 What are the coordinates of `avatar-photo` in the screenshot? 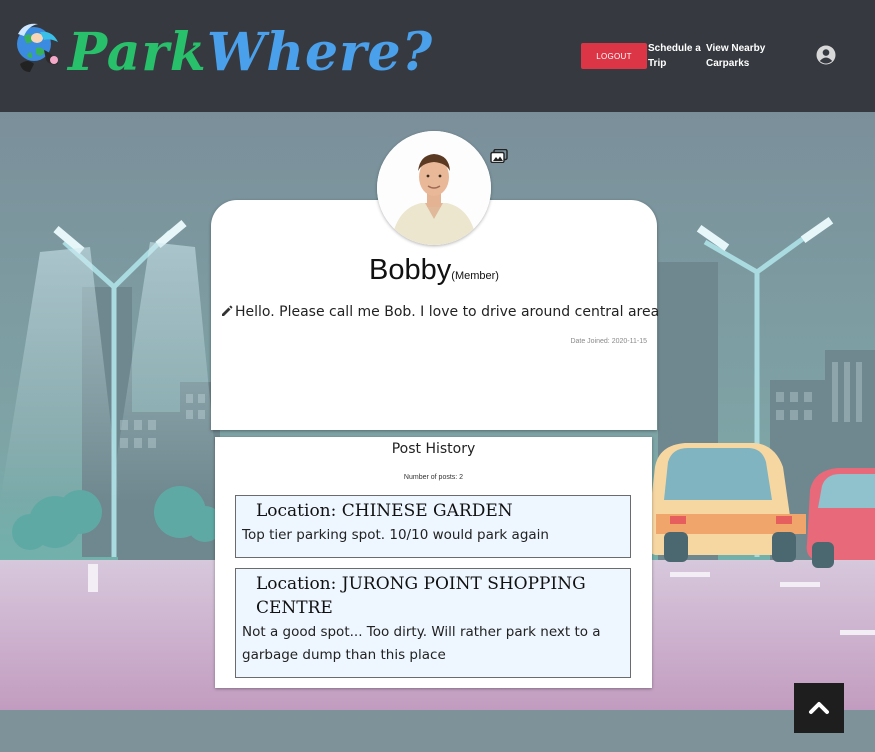 It's located at (434, 188).